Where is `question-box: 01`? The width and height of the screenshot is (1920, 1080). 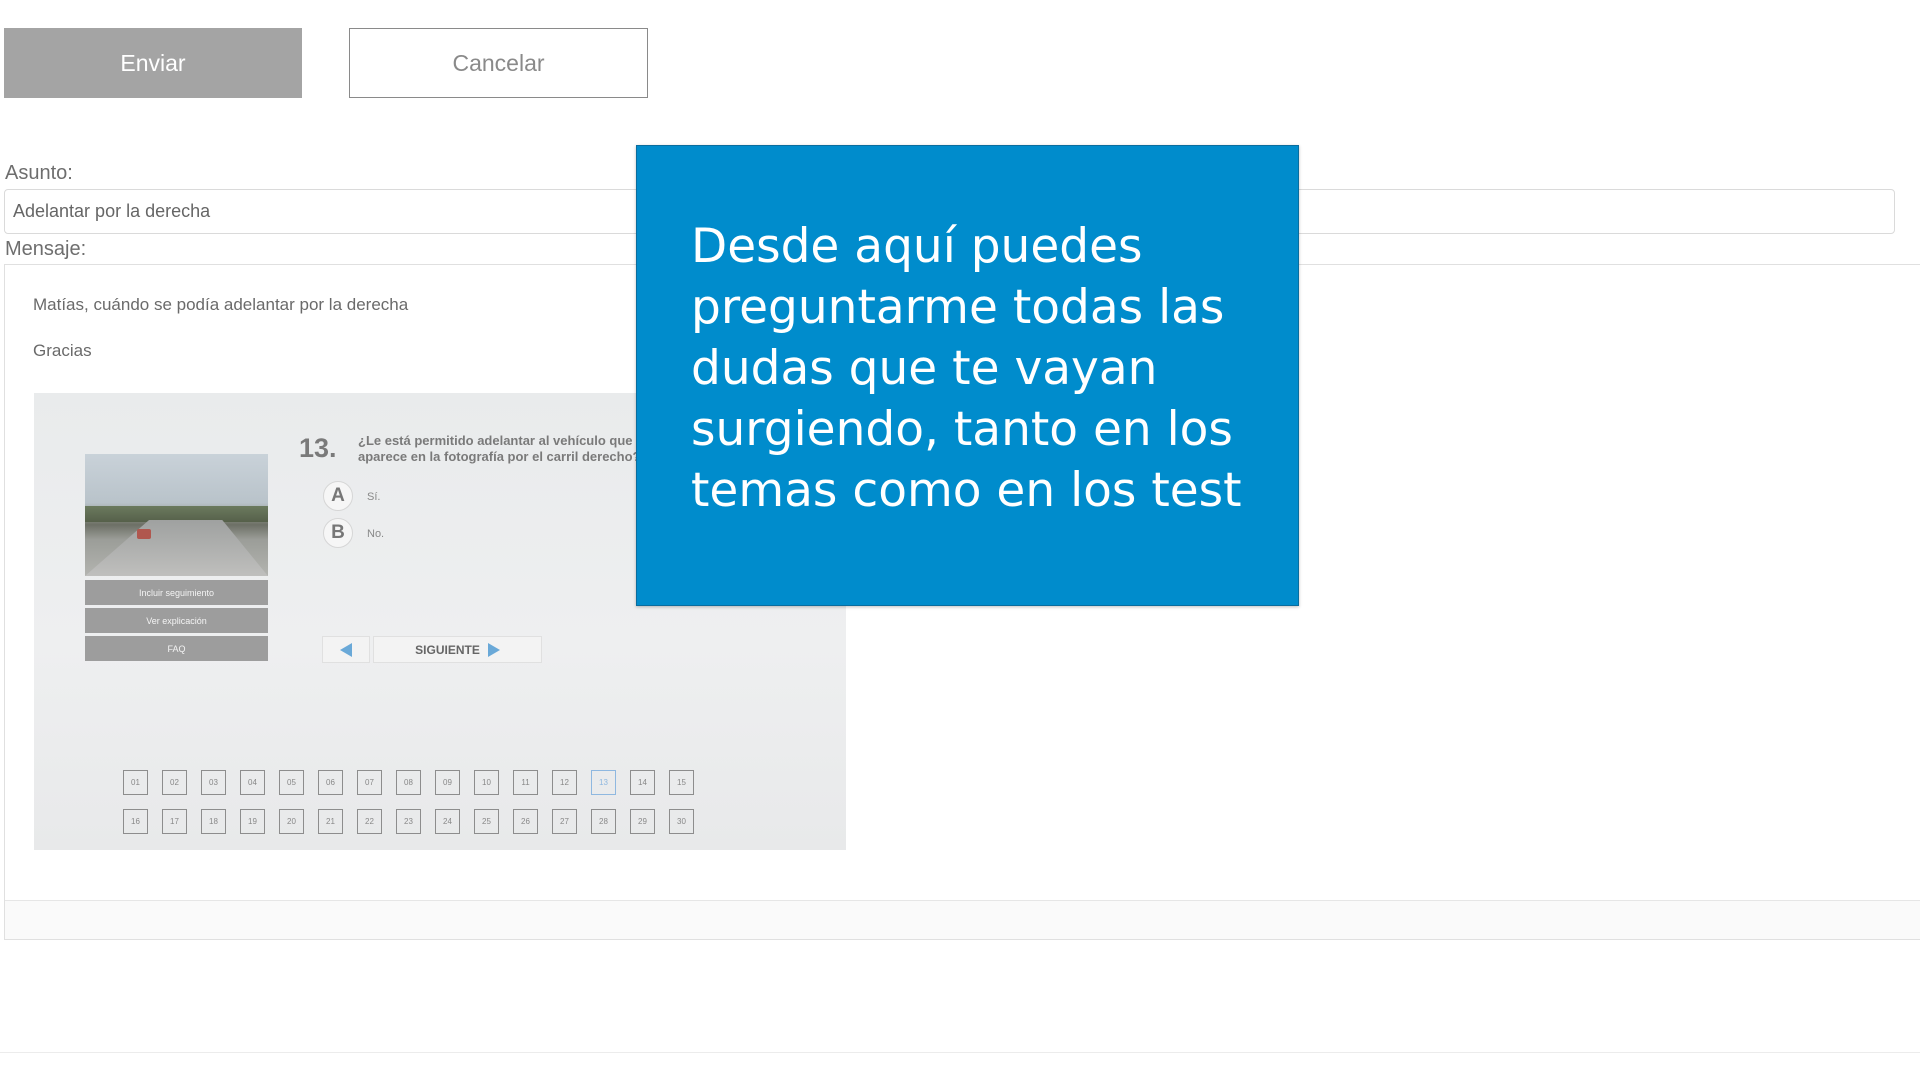 question-box: 01 is located at coordinates (135, 782).